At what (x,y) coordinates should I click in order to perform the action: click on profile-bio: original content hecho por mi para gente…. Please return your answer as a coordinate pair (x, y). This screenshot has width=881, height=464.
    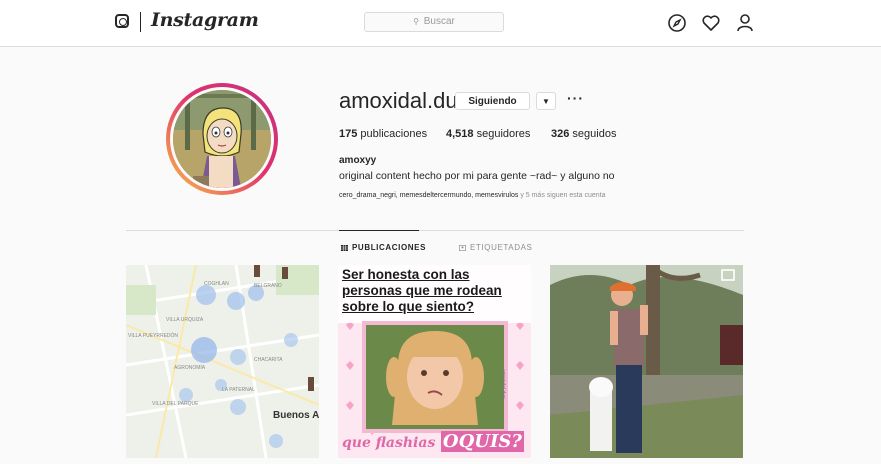
    Looking at the image, I should click on (477, 176).